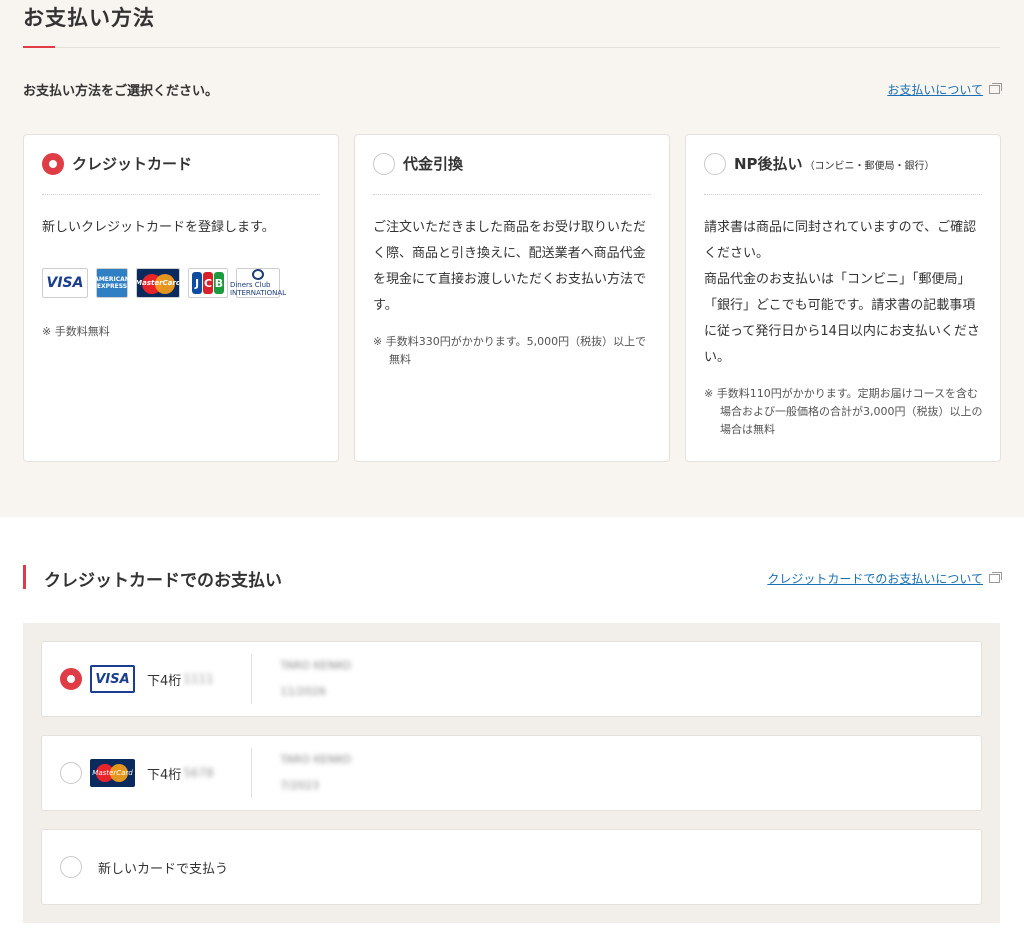 The image size is (1024, 941). Describe the element at coordinates (158, 227) in the screenshot. I see `method-description-credit: 新しいクレジットカードを登録します。` at that location.